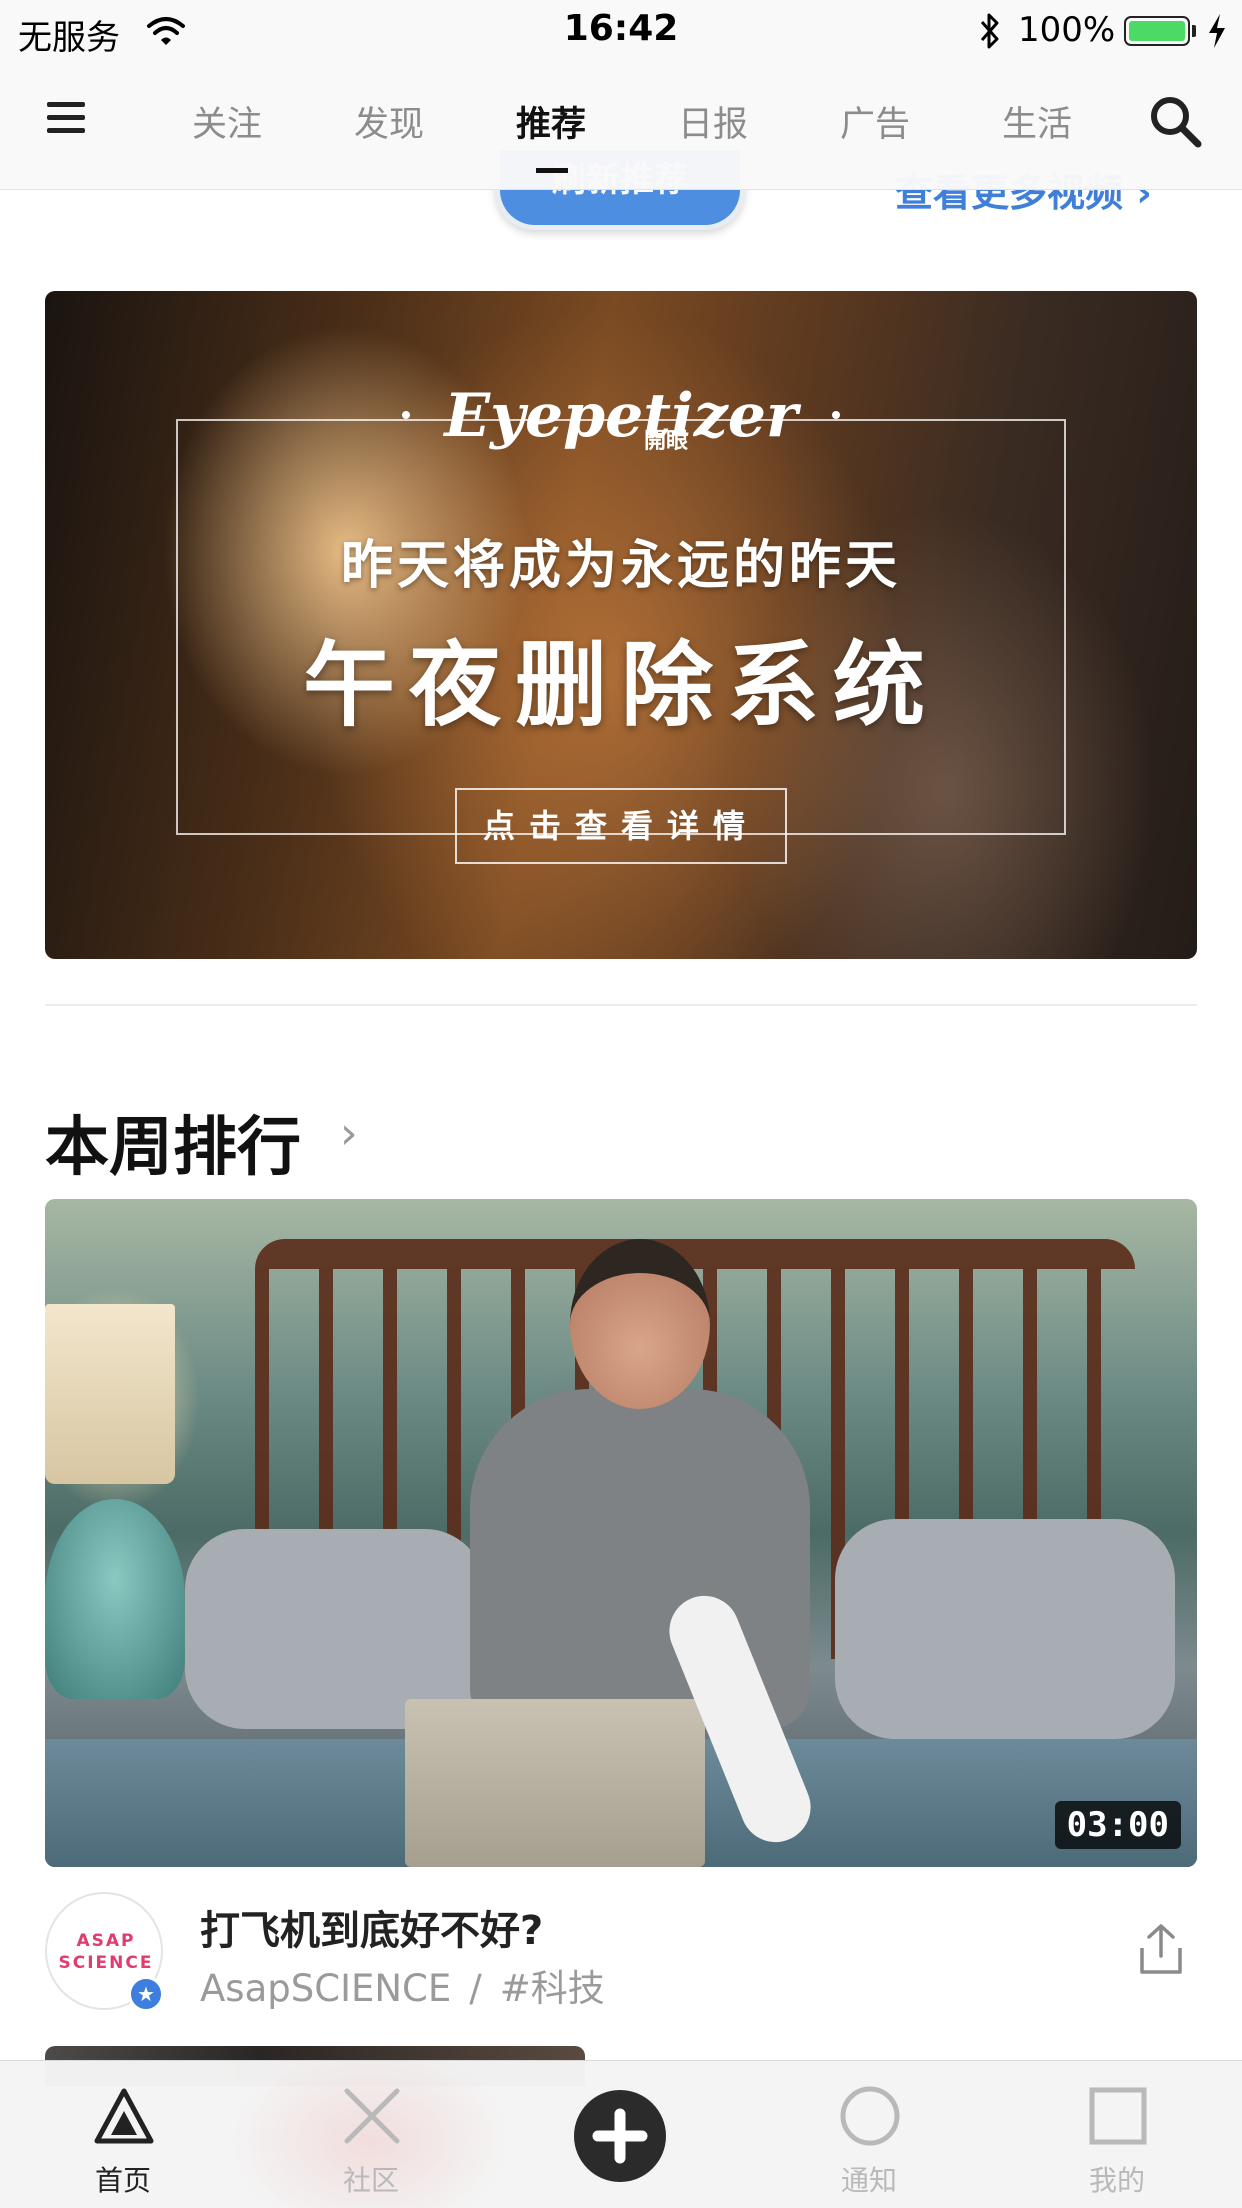 The height and width of the screenshot is (2208, 1242). I want to click on weekly-ranking-title: 本周排行, so click(173, 1142).